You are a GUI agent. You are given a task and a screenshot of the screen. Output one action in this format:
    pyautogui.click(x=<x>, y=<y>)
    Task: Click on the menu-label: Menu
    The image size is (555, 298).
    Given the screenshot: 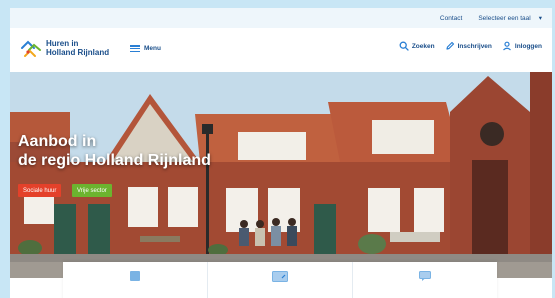 What is the action you would take?
    pyautogui.click(x=152, y=48)
    